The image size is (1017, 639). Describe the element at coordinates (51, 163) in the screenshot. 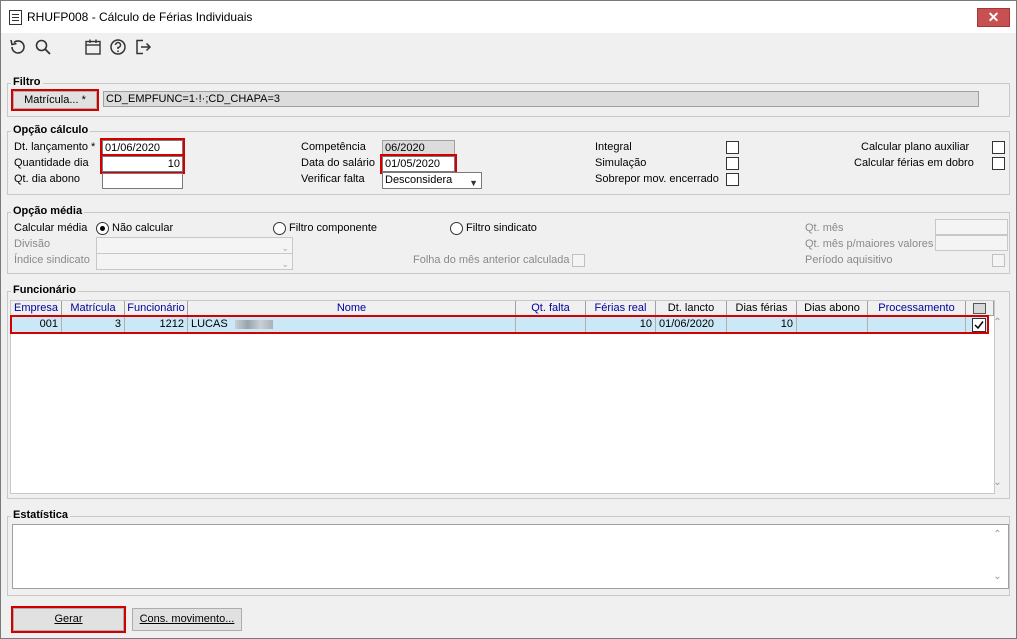

I see `quantidade-dia-label: Quantidade dia` at that location.